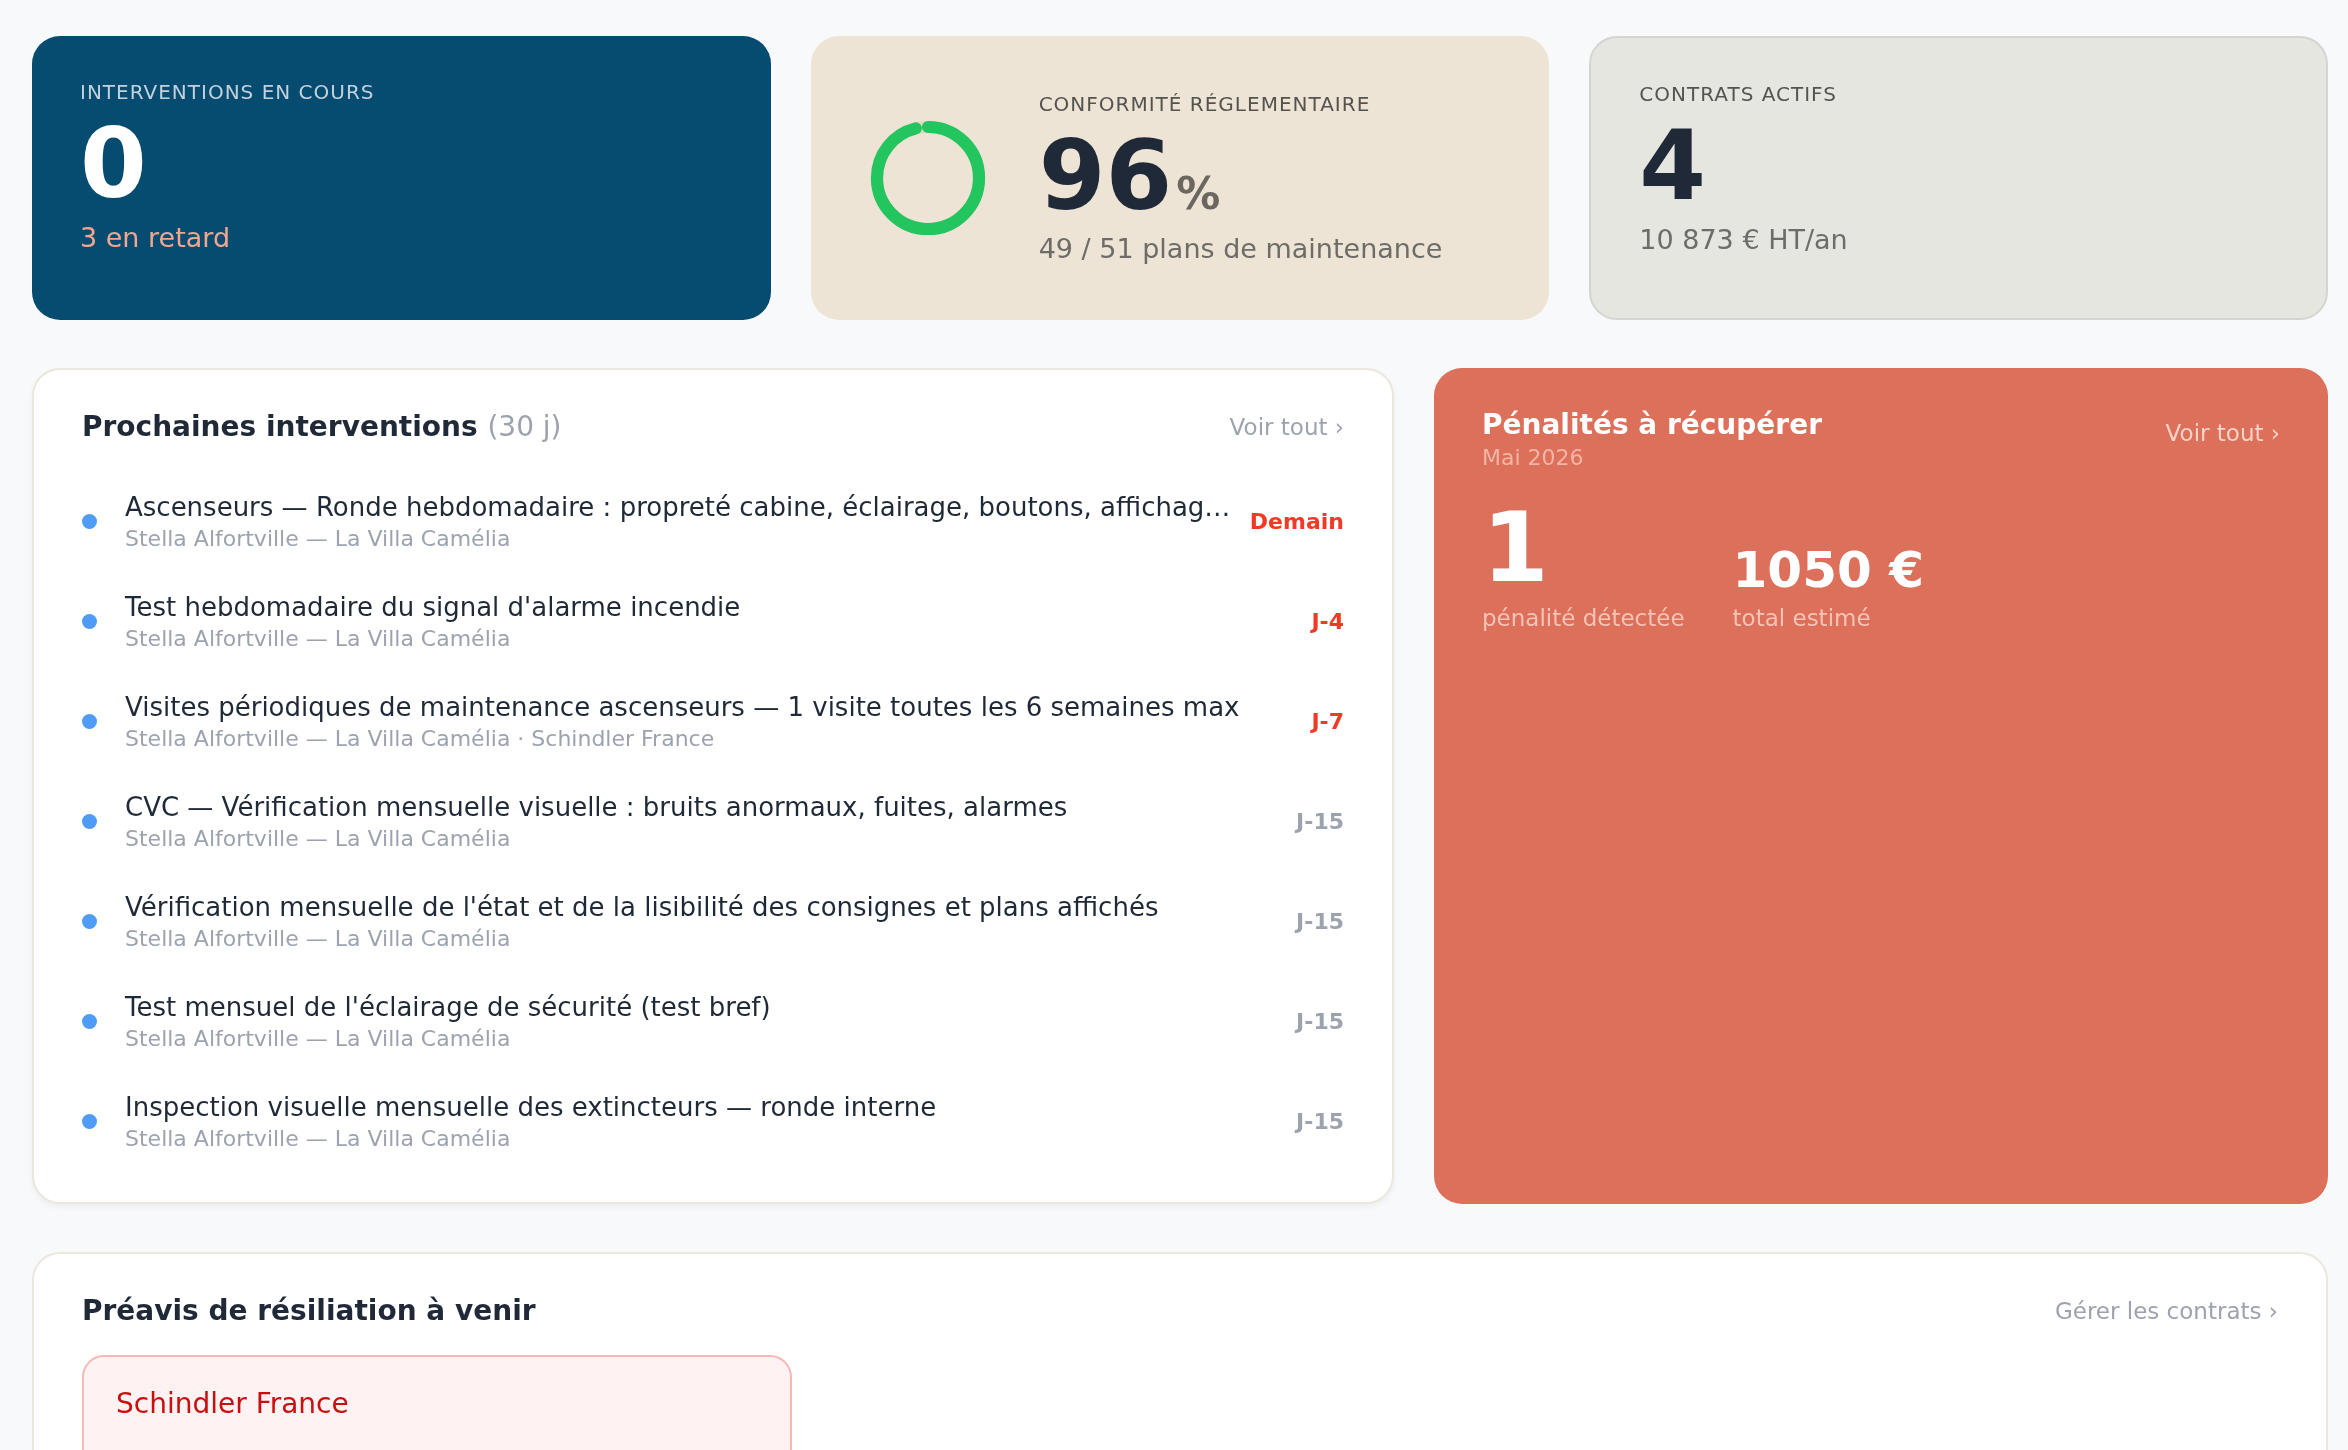 This screenshot has width=2348, height=1450. What do you see at coordinates (1516, 548) in the screenshot?
I see `penalty-value: 1` at bounding box center [1516, 548].